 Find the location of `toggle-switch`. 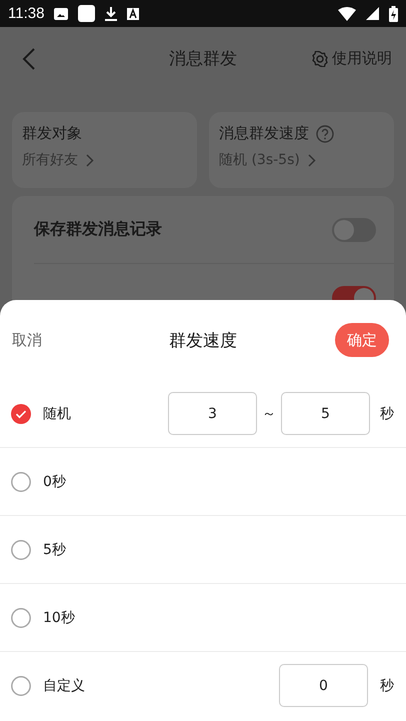

toggle-switch is located at coordinates (354, 230).